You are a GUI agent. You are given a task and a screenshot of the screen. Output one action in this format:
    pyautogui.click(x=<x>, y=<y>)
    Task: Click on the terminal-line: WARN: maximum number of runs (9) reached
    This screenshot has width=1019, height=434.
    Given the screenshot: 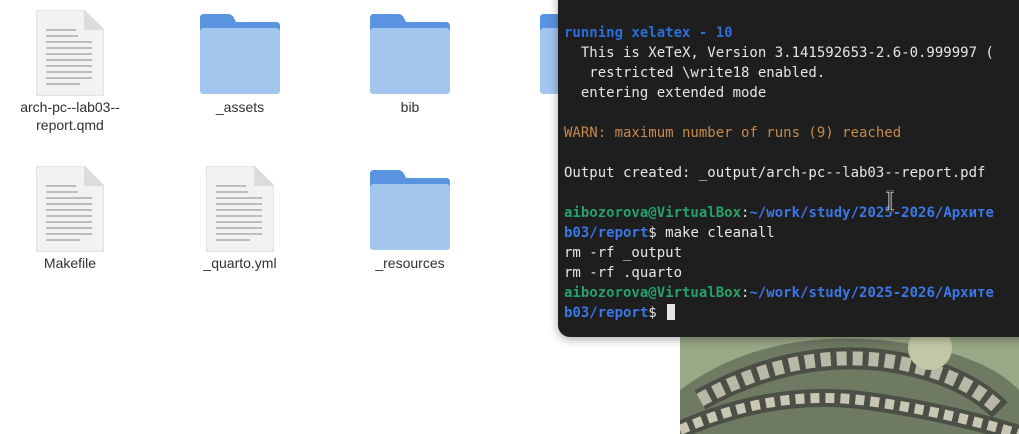 What is the action you would take?
    pyautogui.click(x=791, y=133)
    